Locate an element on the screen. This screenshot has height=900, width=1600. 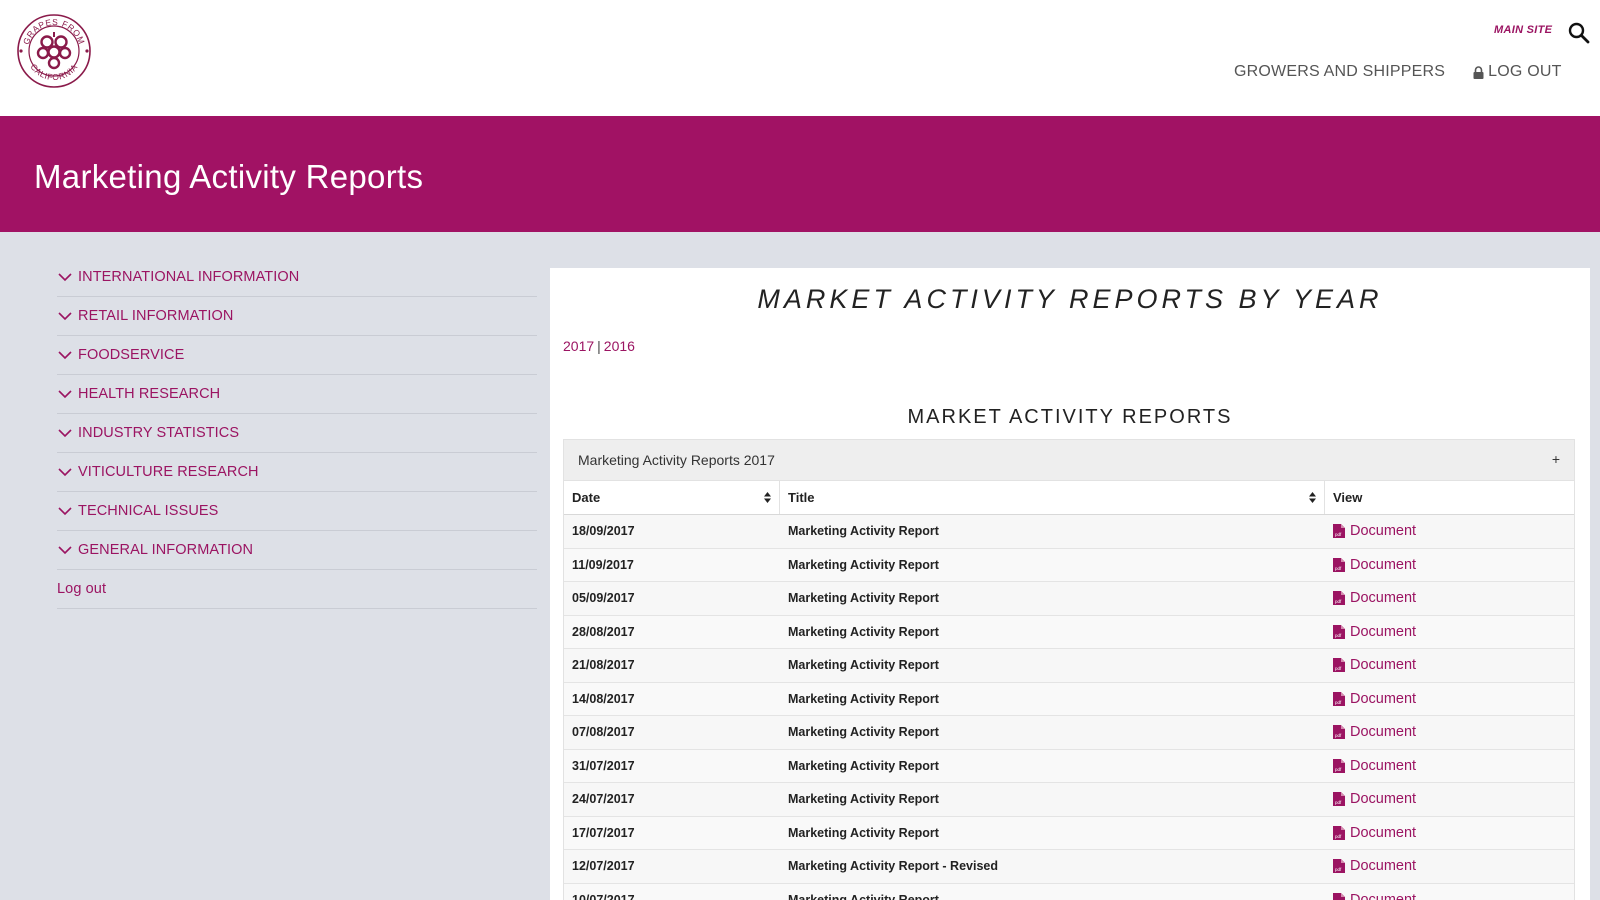
sidebar-item-international-information: INTERNATIONAL INFORMATION is located at coordinates (297, 277).